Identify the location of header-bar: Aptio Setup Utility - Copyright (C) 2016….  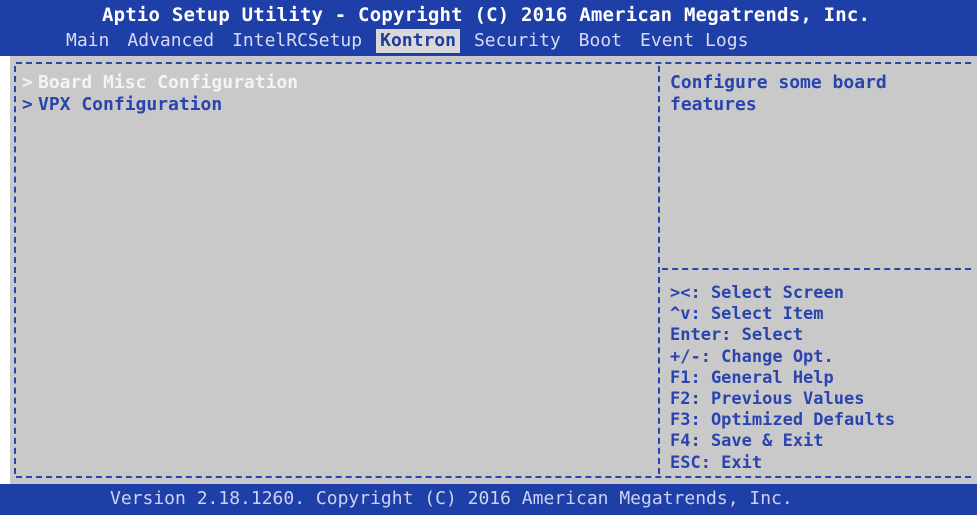
(488, 28).